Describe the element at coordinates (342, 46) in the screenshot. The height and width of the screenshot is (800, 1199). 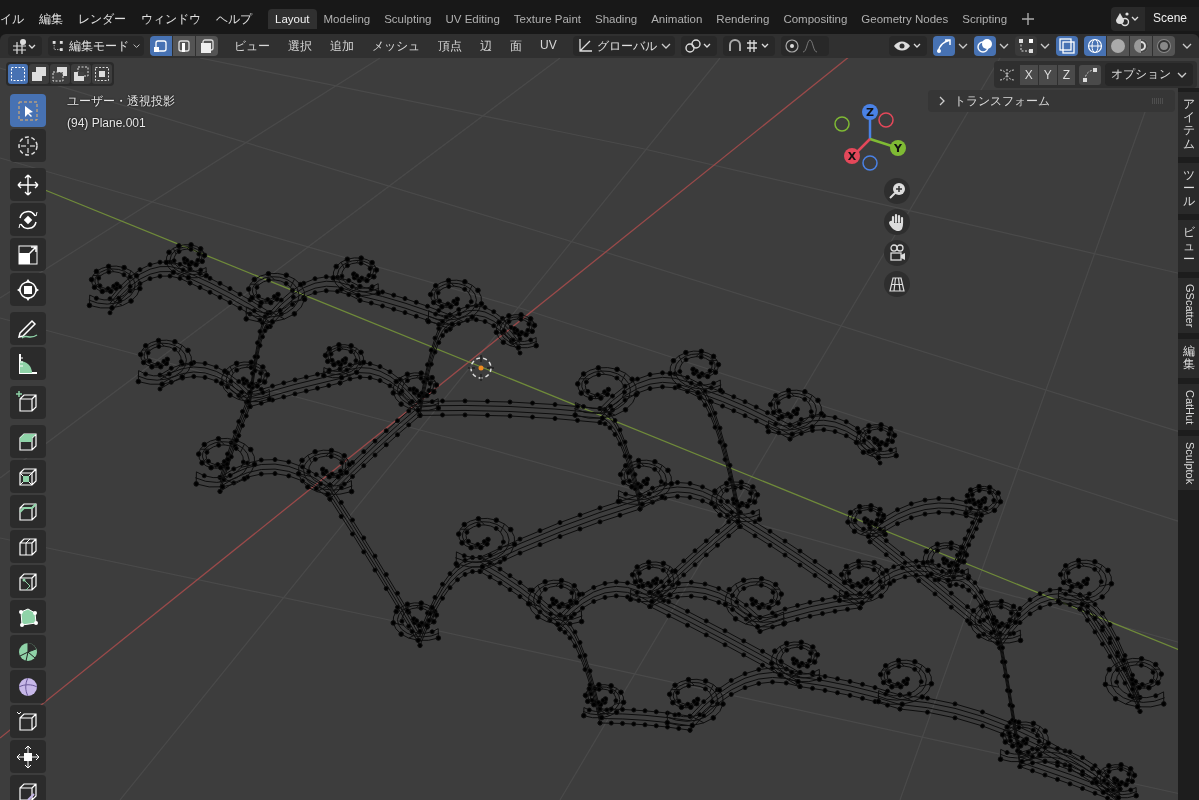
I see `header-menu: 追加` at that location.